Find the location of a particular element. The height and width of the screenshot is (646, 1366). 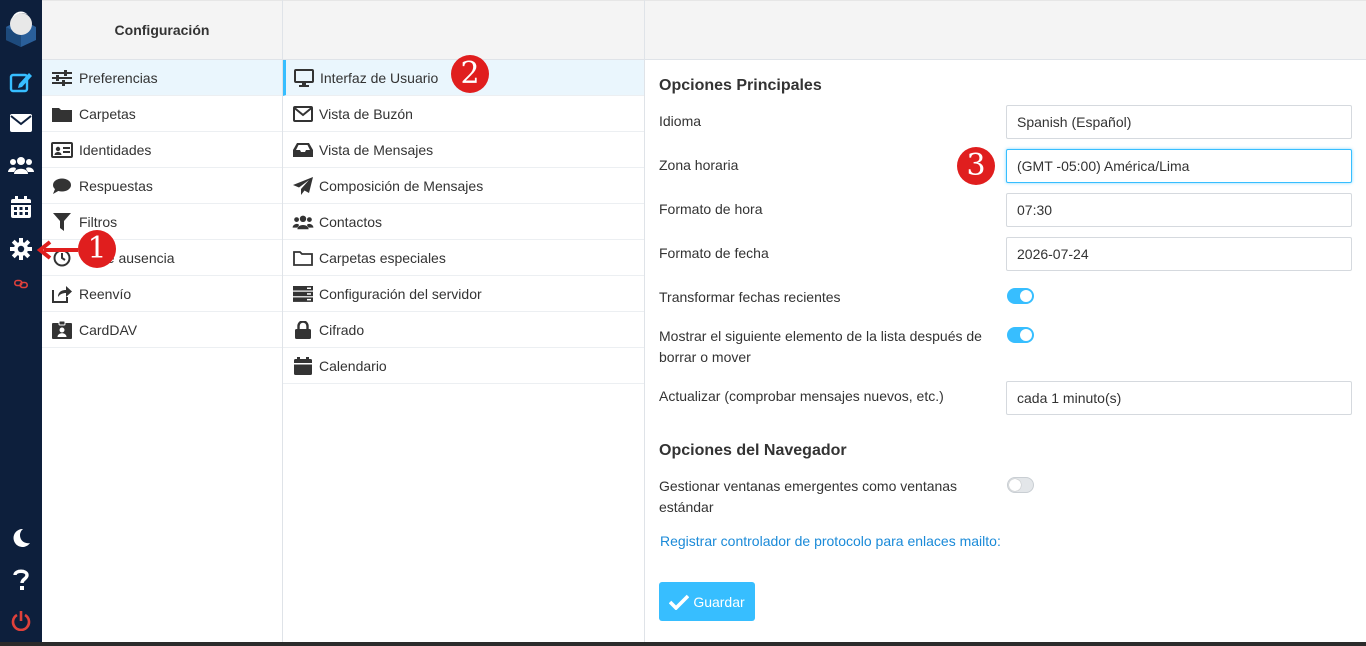

section-item-label: Contactos is located at coordinates (351, 221).